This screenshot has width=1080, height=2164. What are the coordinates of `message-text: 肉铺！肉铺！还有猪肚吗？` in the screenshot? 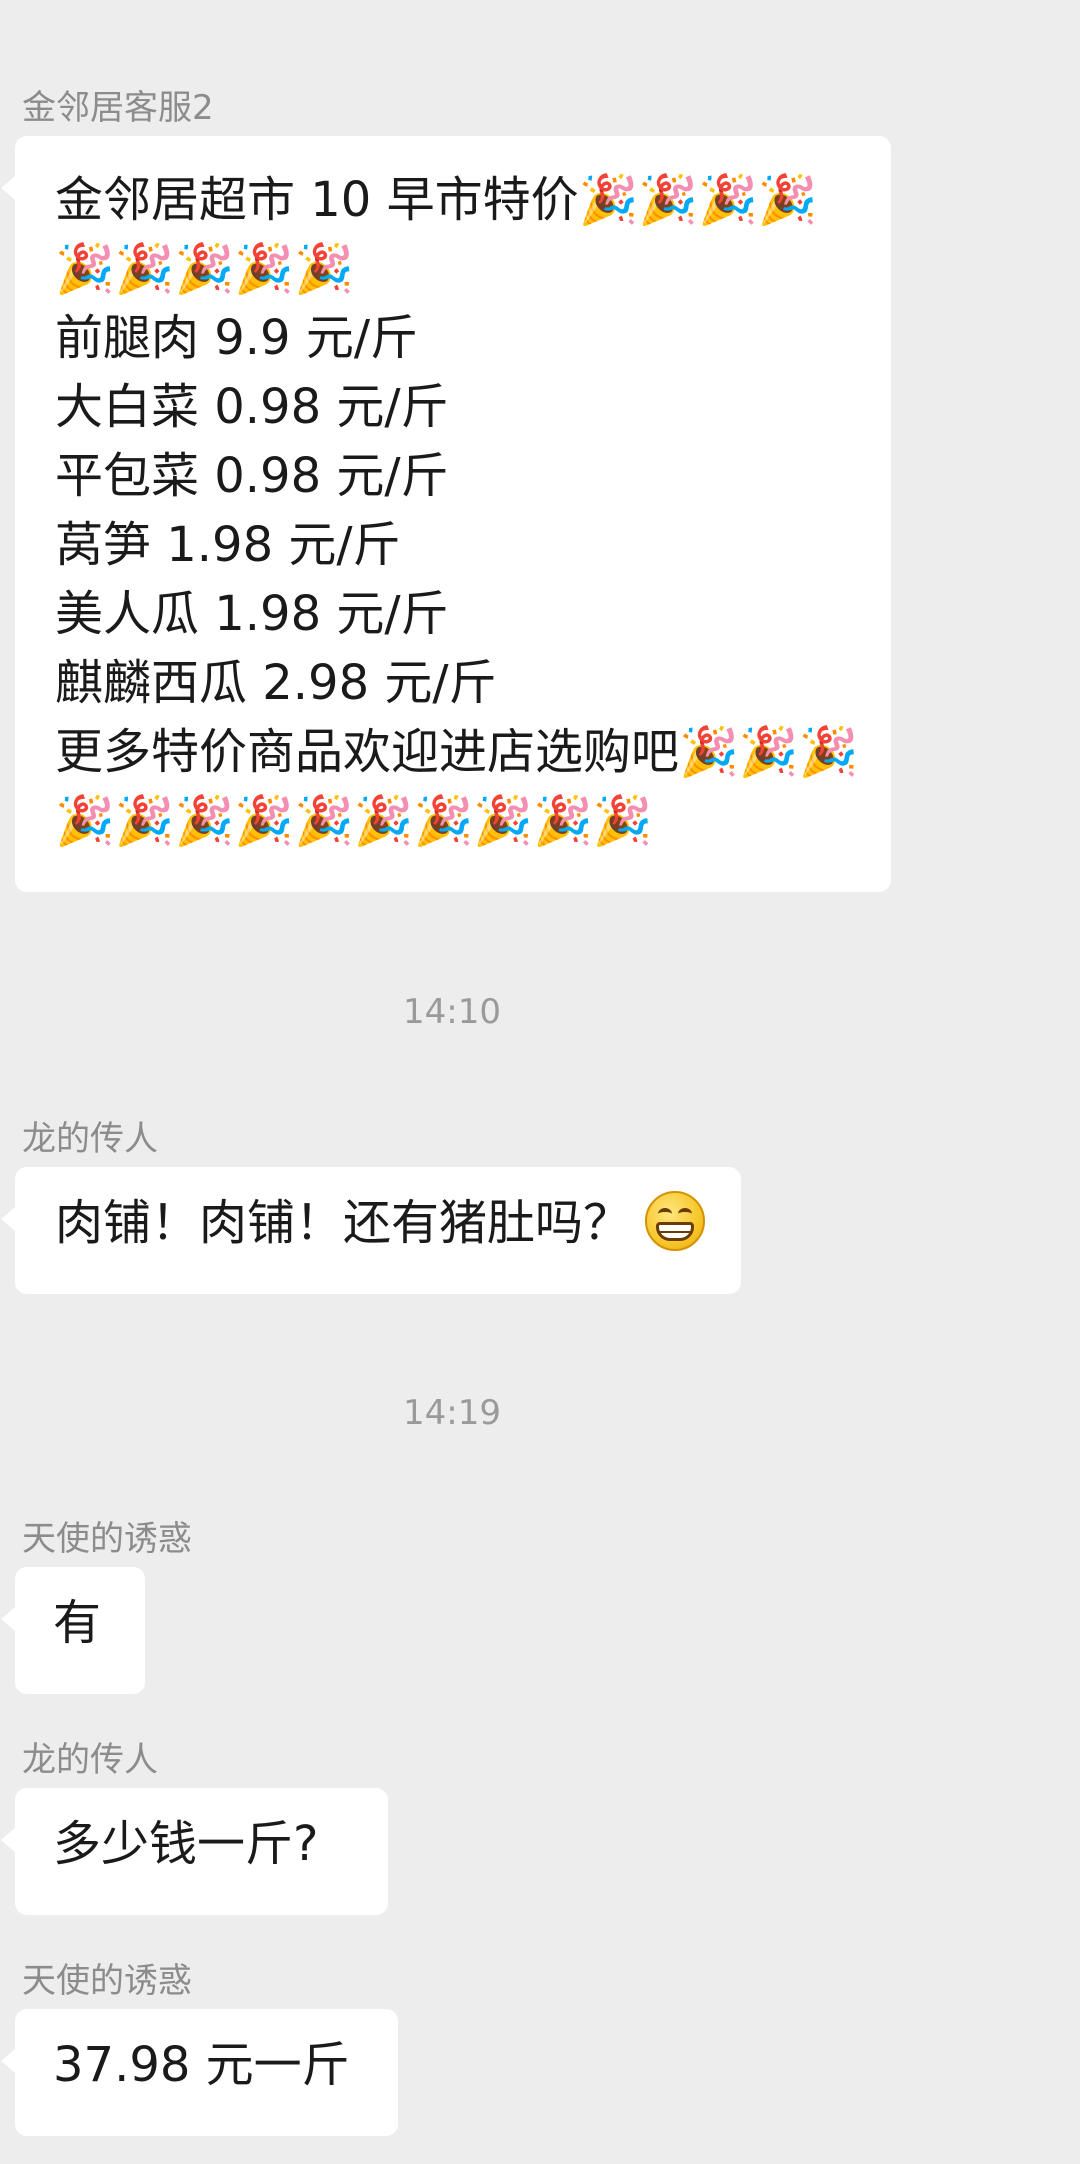 It's located at (343, 1223).